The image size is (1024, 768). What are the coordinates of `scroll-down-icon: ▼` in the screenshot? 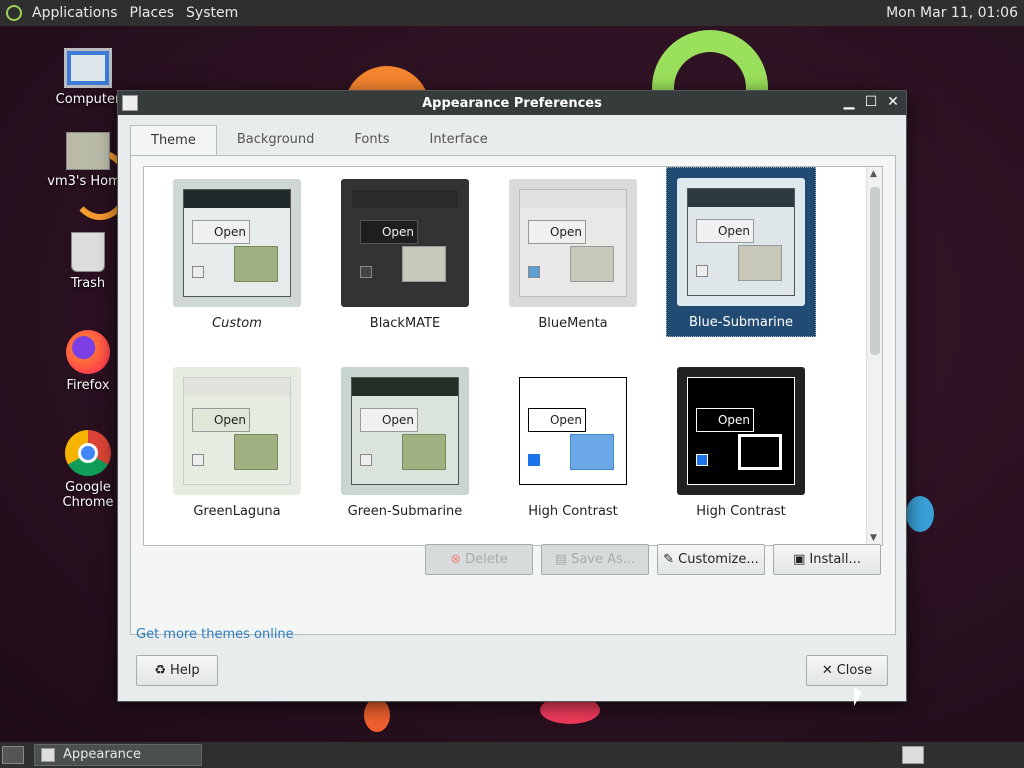 It's located at (873, 538).